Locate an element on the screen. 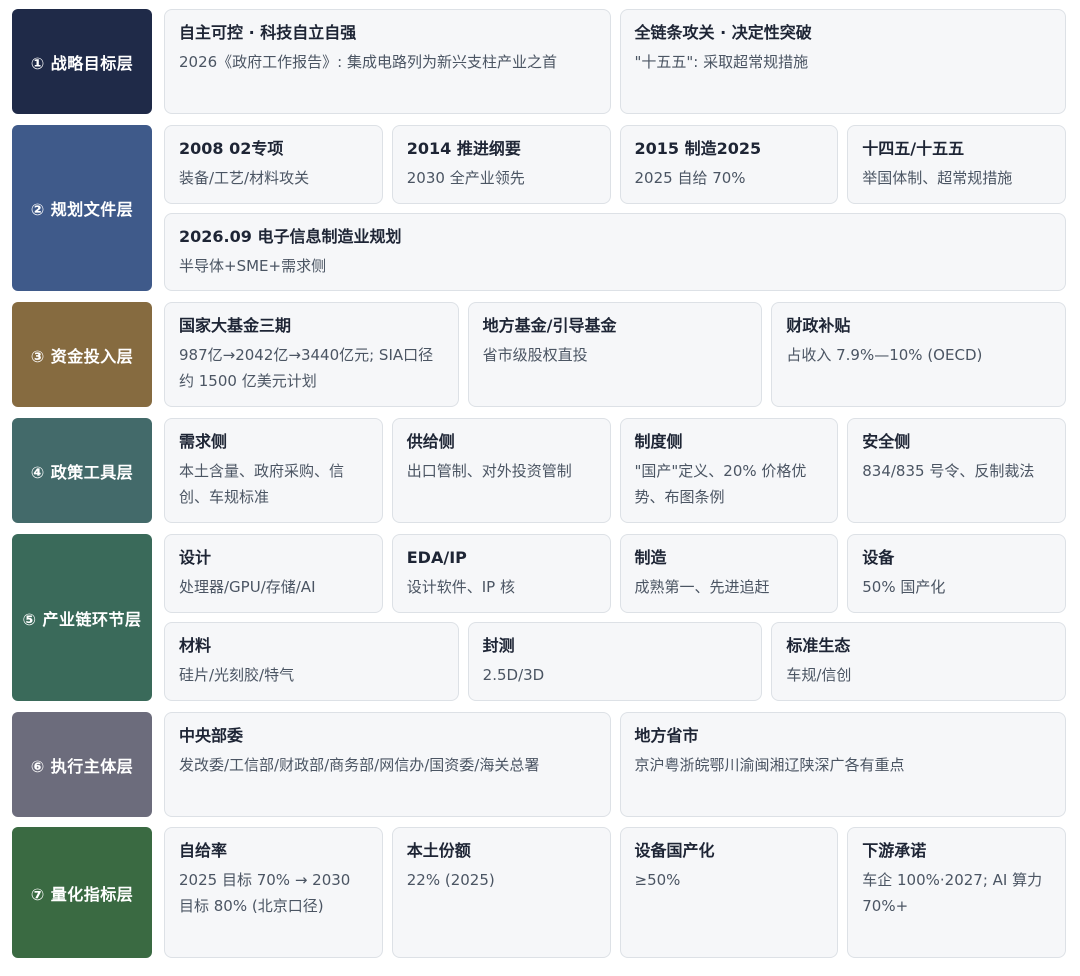 This screenshot has width=1080, height=976. info-card: EDA/IP 设计软件、IP 核 is located at coordinates (501, 573).